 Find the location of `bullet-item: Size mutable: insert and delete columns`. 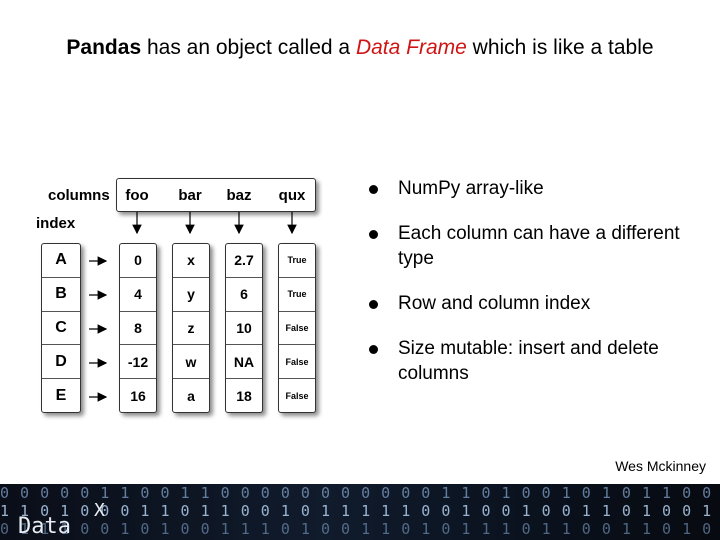

bullet-item: Size mutable: insert and delete columns is located at coordinates (540, 361).